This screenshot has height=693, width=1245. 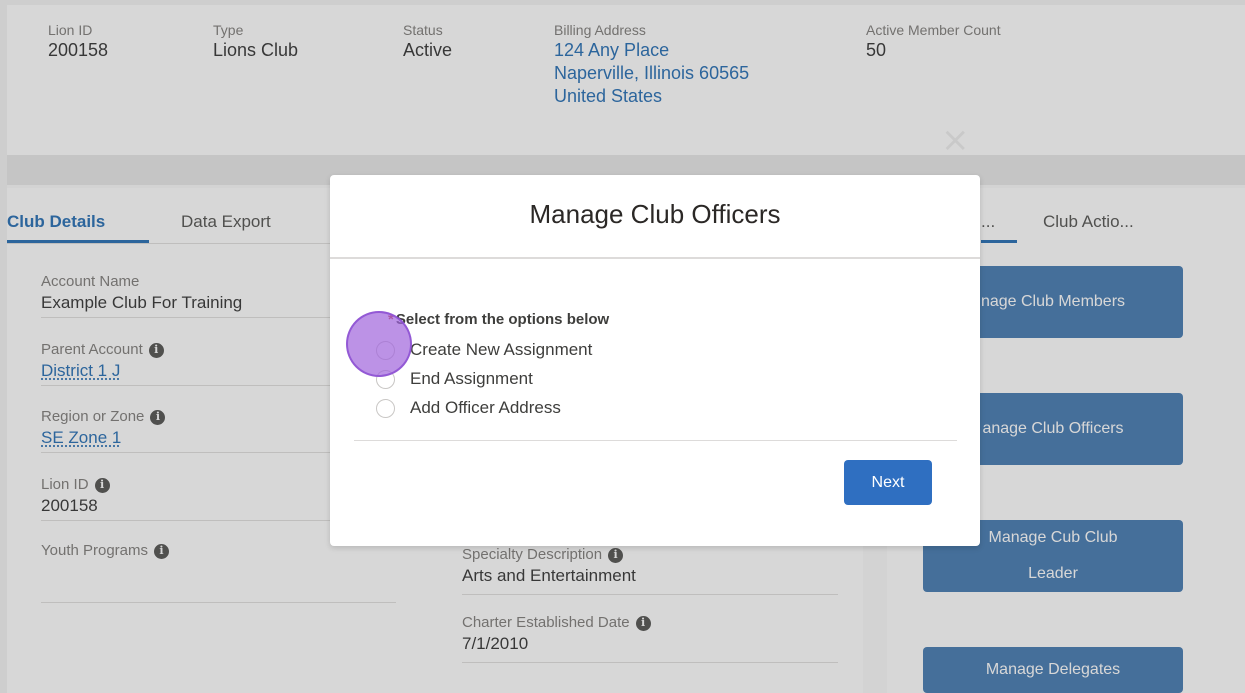 I want to click on option-label: Create New Assignment, so click(x=501, y=349).